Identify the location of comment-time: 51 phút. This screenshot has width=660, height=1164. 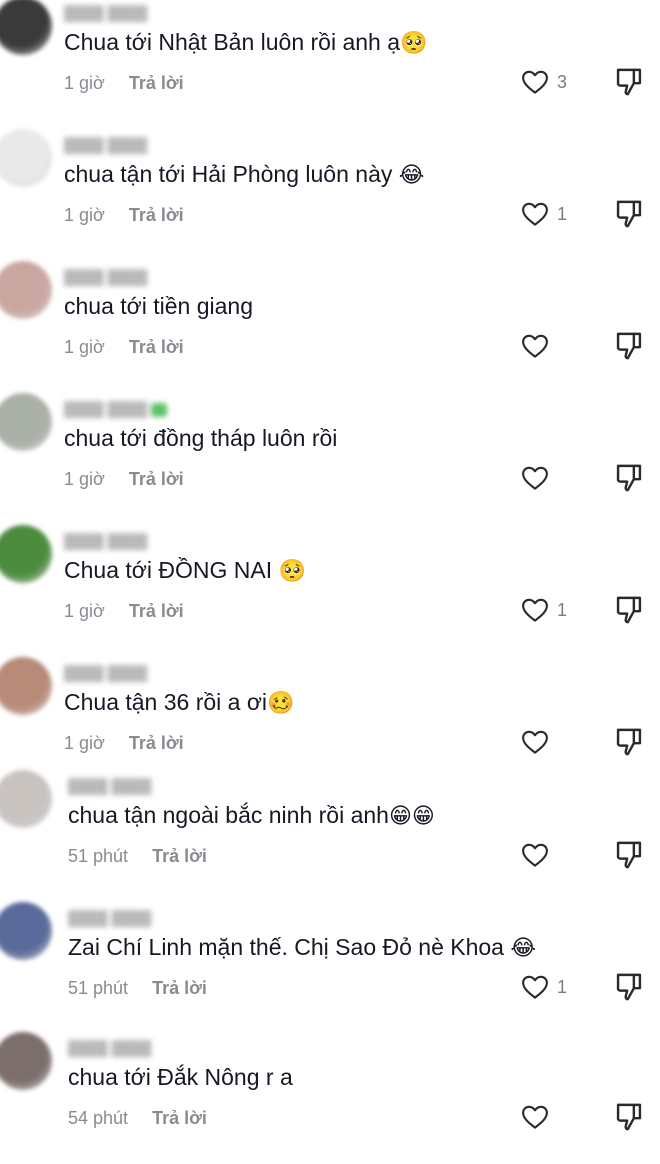
(98, 856).